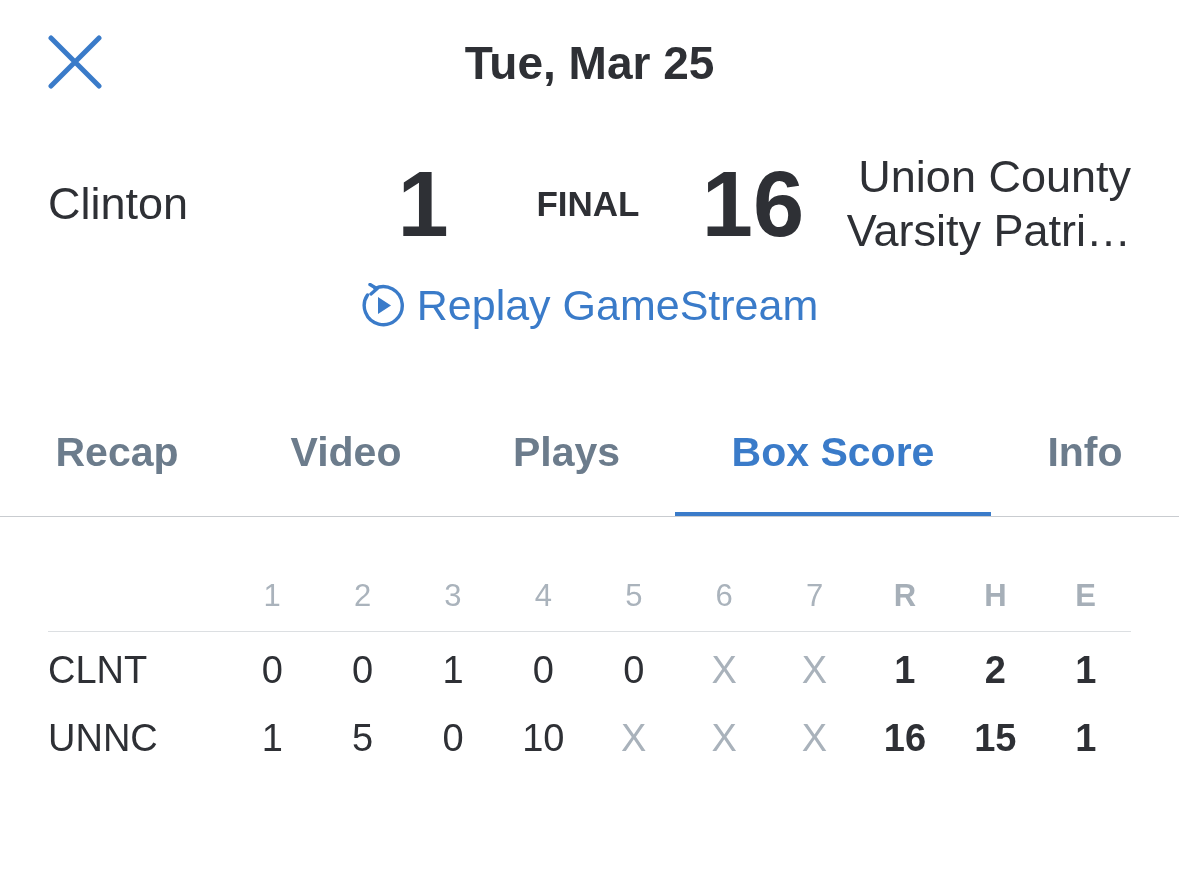  I want to click on column-header: H, so click(995, 595).